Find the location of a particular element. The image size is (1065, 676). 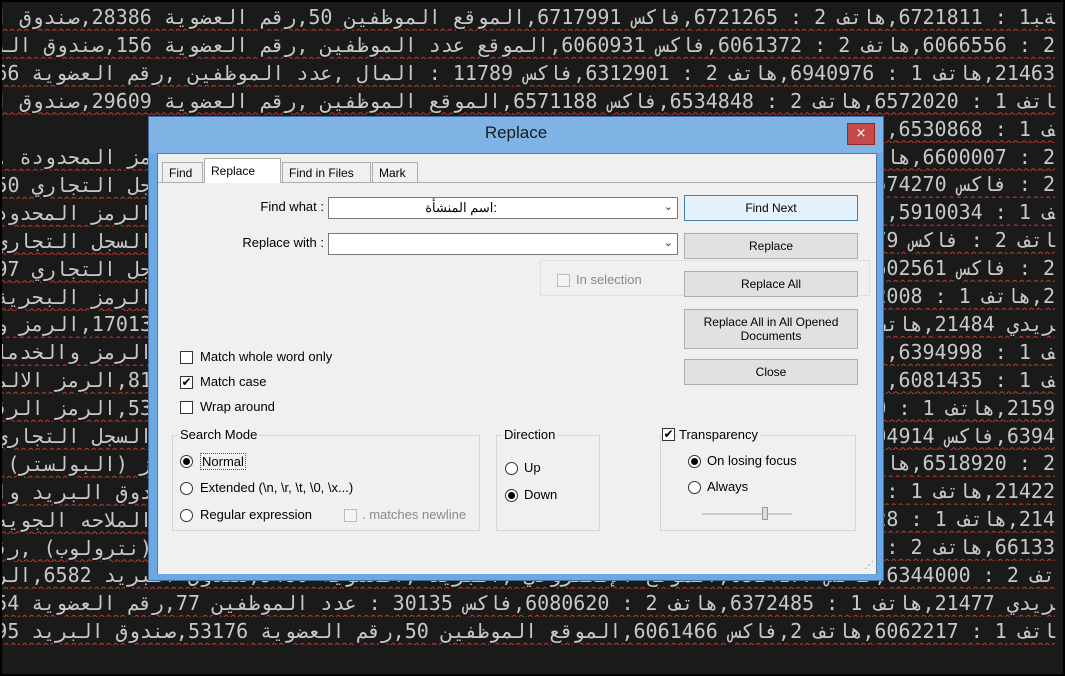

find-next-button: Find Next is located at coordinates (771, 208).